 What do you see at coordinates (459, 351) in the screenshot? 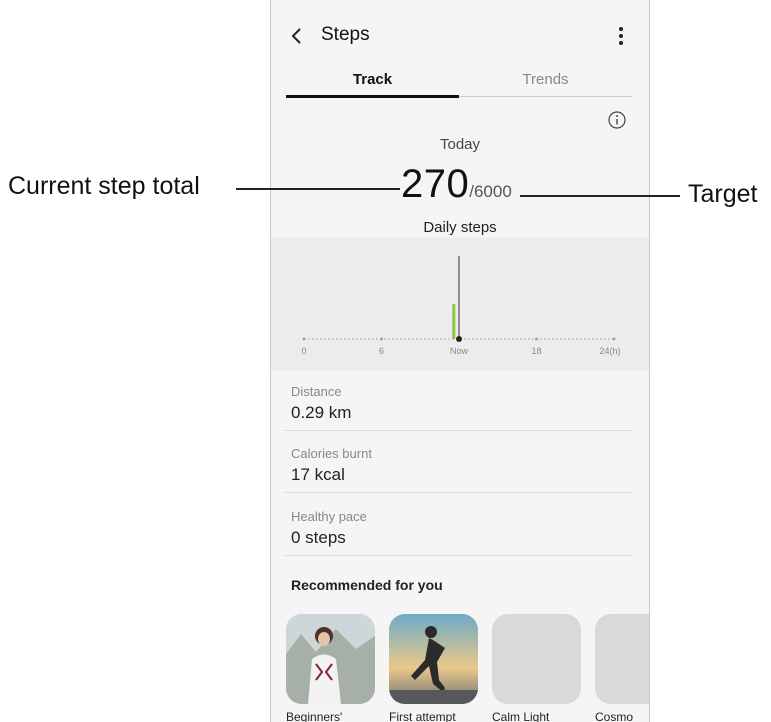
I see `chart-tick-label: Now` at bounding box center [459, 351].